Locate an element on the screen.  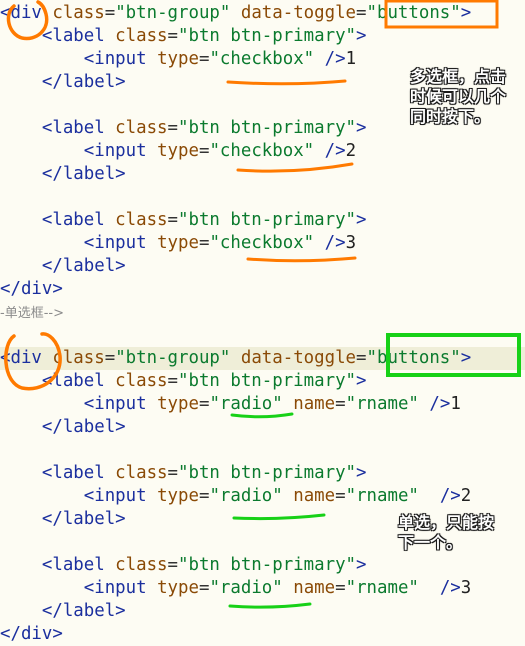
code-line: <input type="checkbox" />2 is located at coordinates (262, 151).